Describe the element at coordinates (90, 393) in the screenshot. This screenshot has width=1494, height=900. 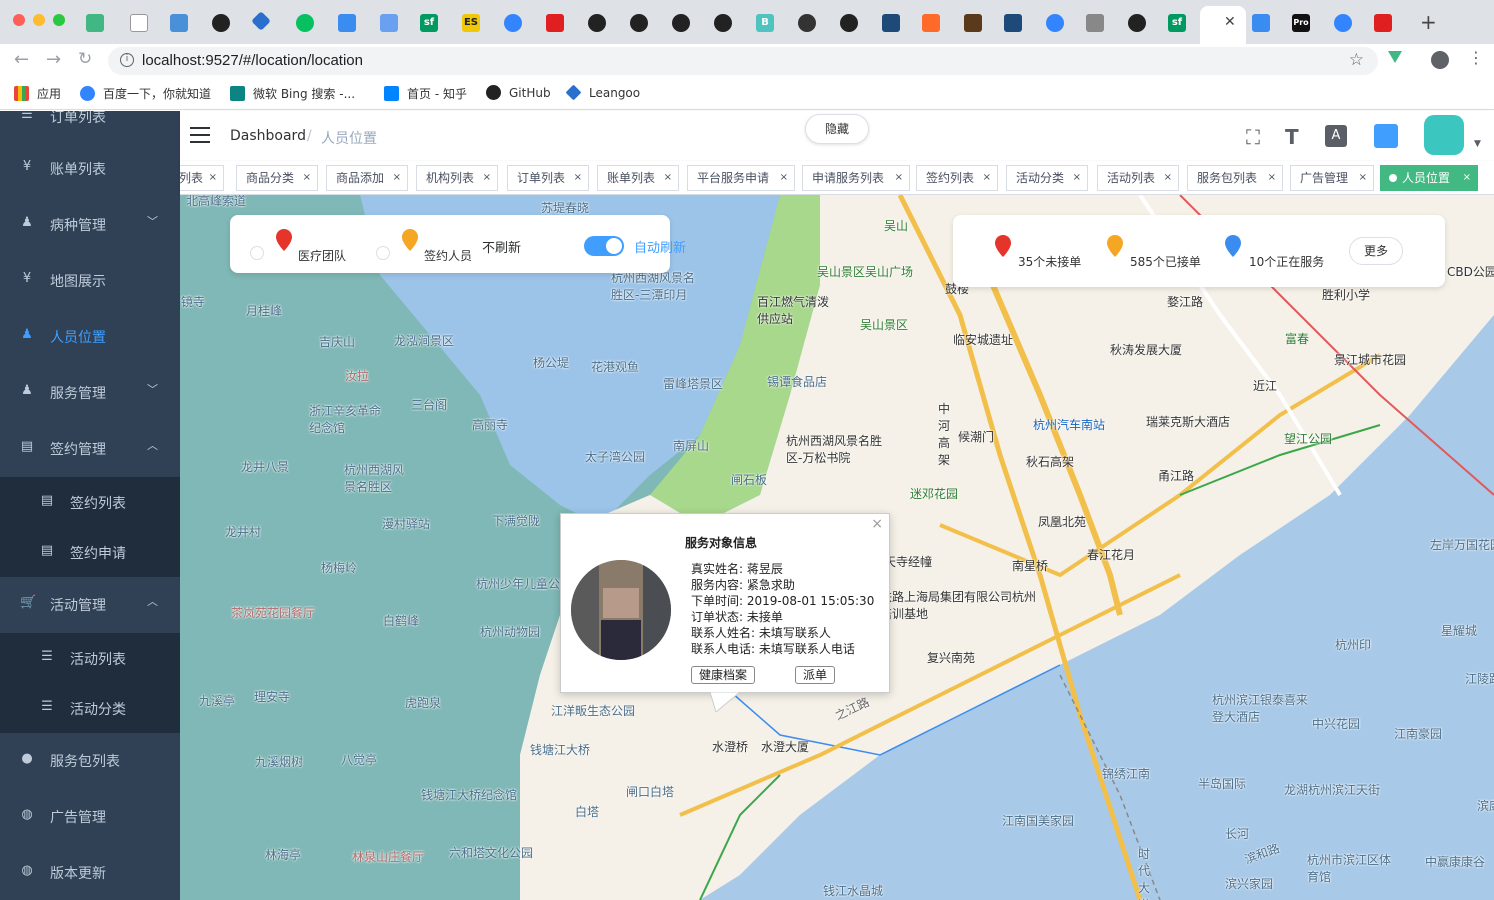
I see `sidebar-item-service: ♟ 服务管理 ﹀` at that location.